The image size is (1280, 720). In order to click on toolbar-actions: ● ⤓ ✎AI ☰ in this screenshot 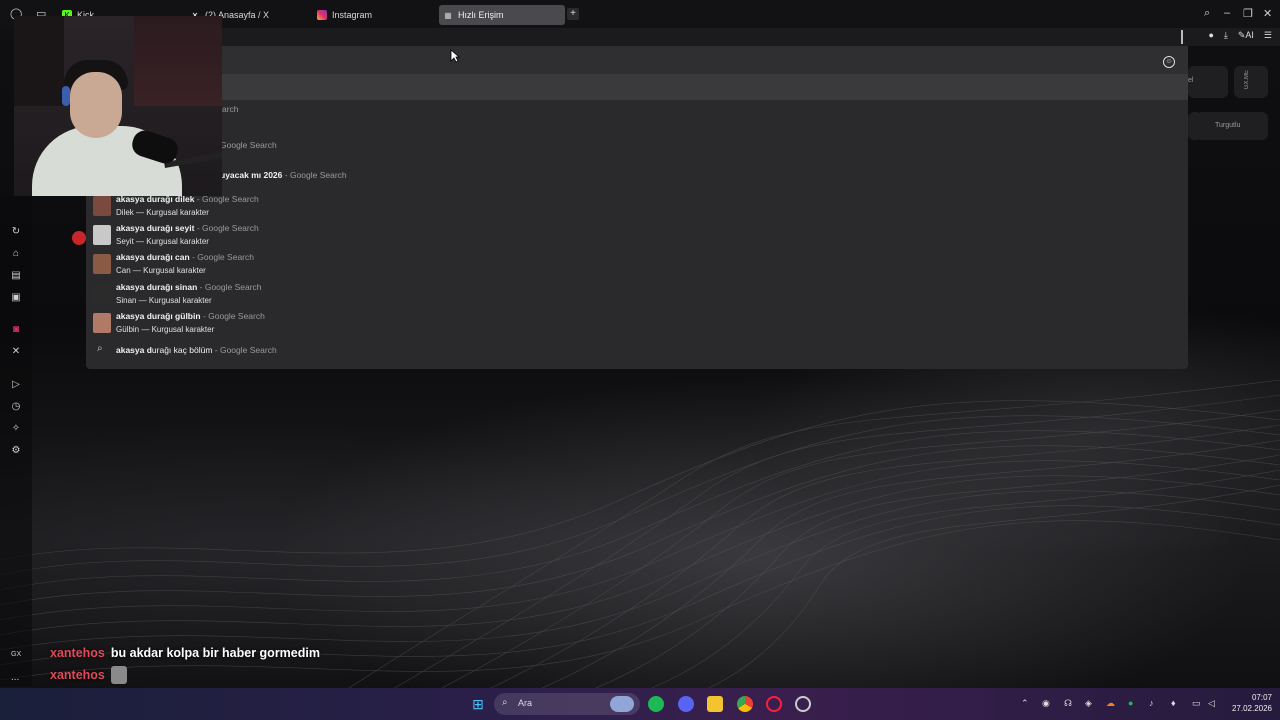, I will do `click(1240, 35)`.